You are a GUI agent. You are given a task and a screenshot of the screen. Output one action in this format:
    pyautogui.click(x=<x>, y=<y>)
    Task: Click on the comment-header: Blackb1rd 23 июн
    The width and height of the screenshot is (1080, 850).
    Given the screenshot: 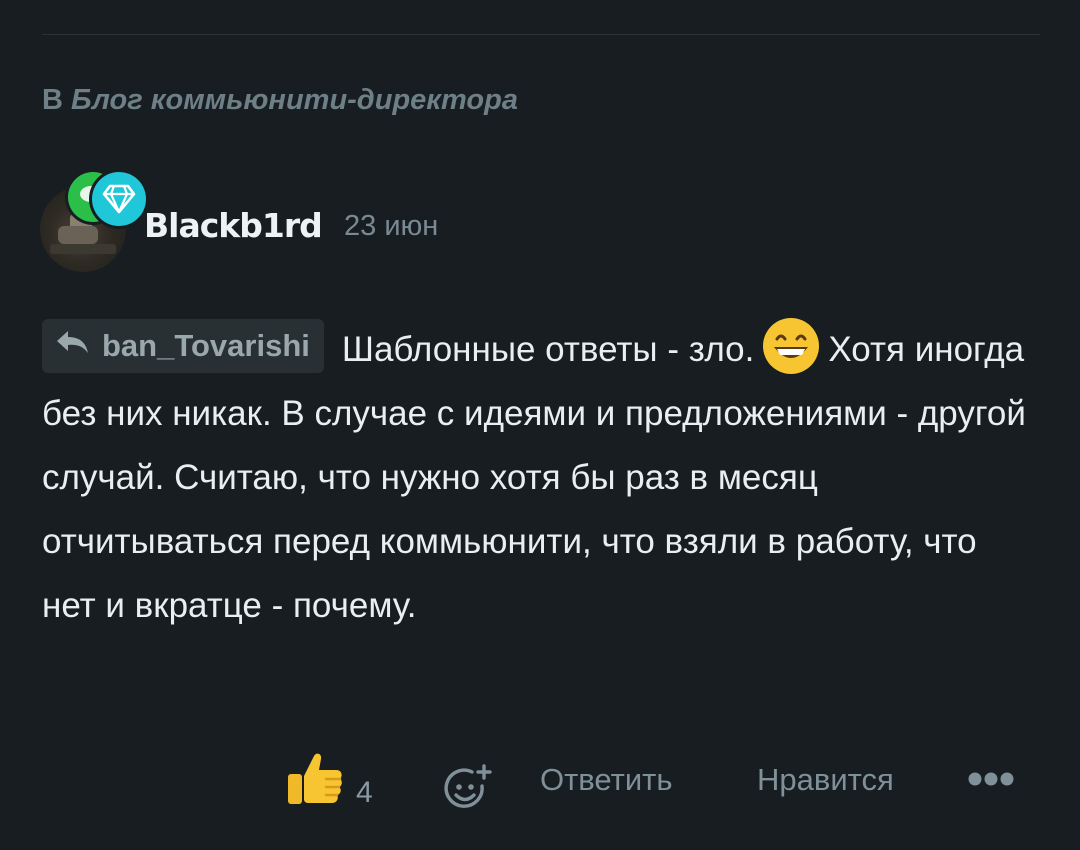 What is the action you would take?
    pyautogui.click(x=390, y=222)
    